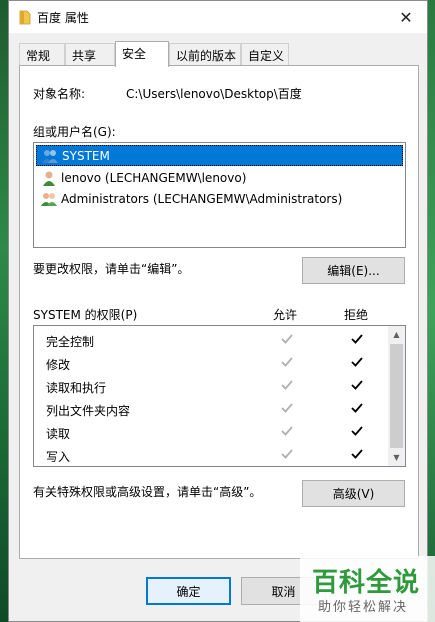 The image size is (435, 622). I want to click on user-name: lenovo (LECHANGEMW\lenovo), so click(154, 177).